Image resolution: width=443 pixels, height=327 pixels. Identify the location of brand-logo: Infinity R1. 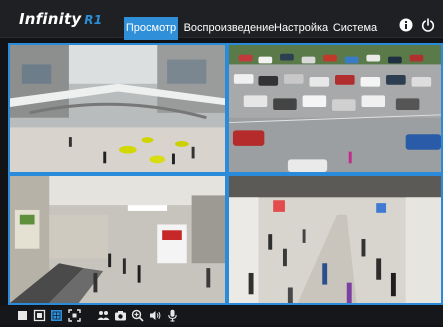
(60, 19).